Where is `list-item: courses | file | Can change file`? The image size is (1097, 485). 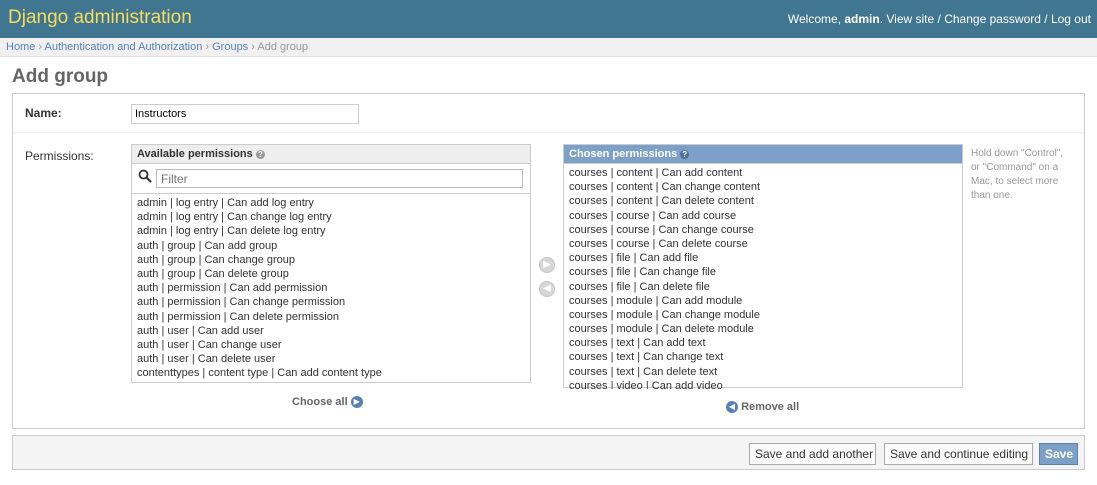 list-item: courses | file | Can change file is located at coordinates (765, 272).